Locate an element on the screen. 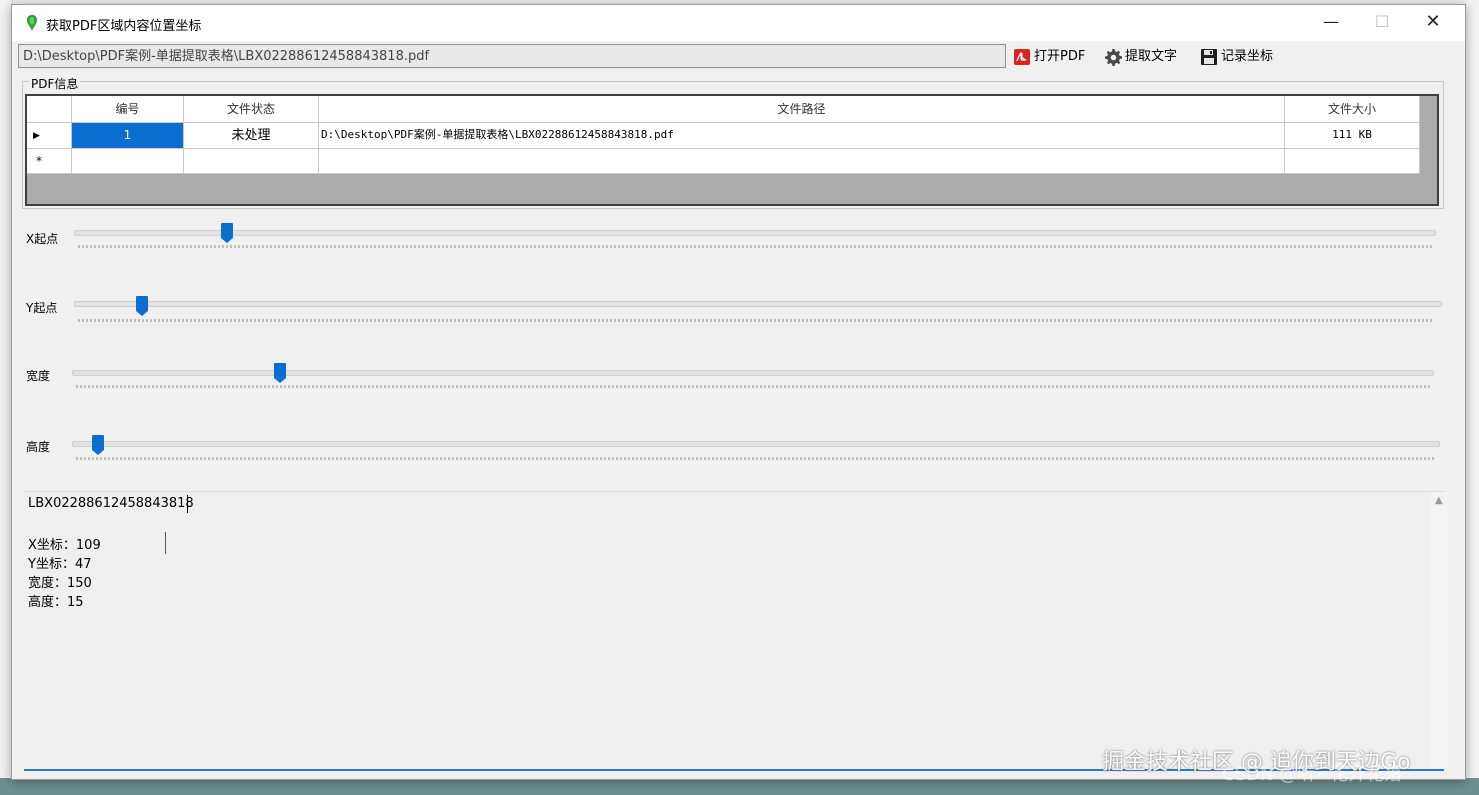  y-start-slider-thumb is located at coordinates (142, 306).